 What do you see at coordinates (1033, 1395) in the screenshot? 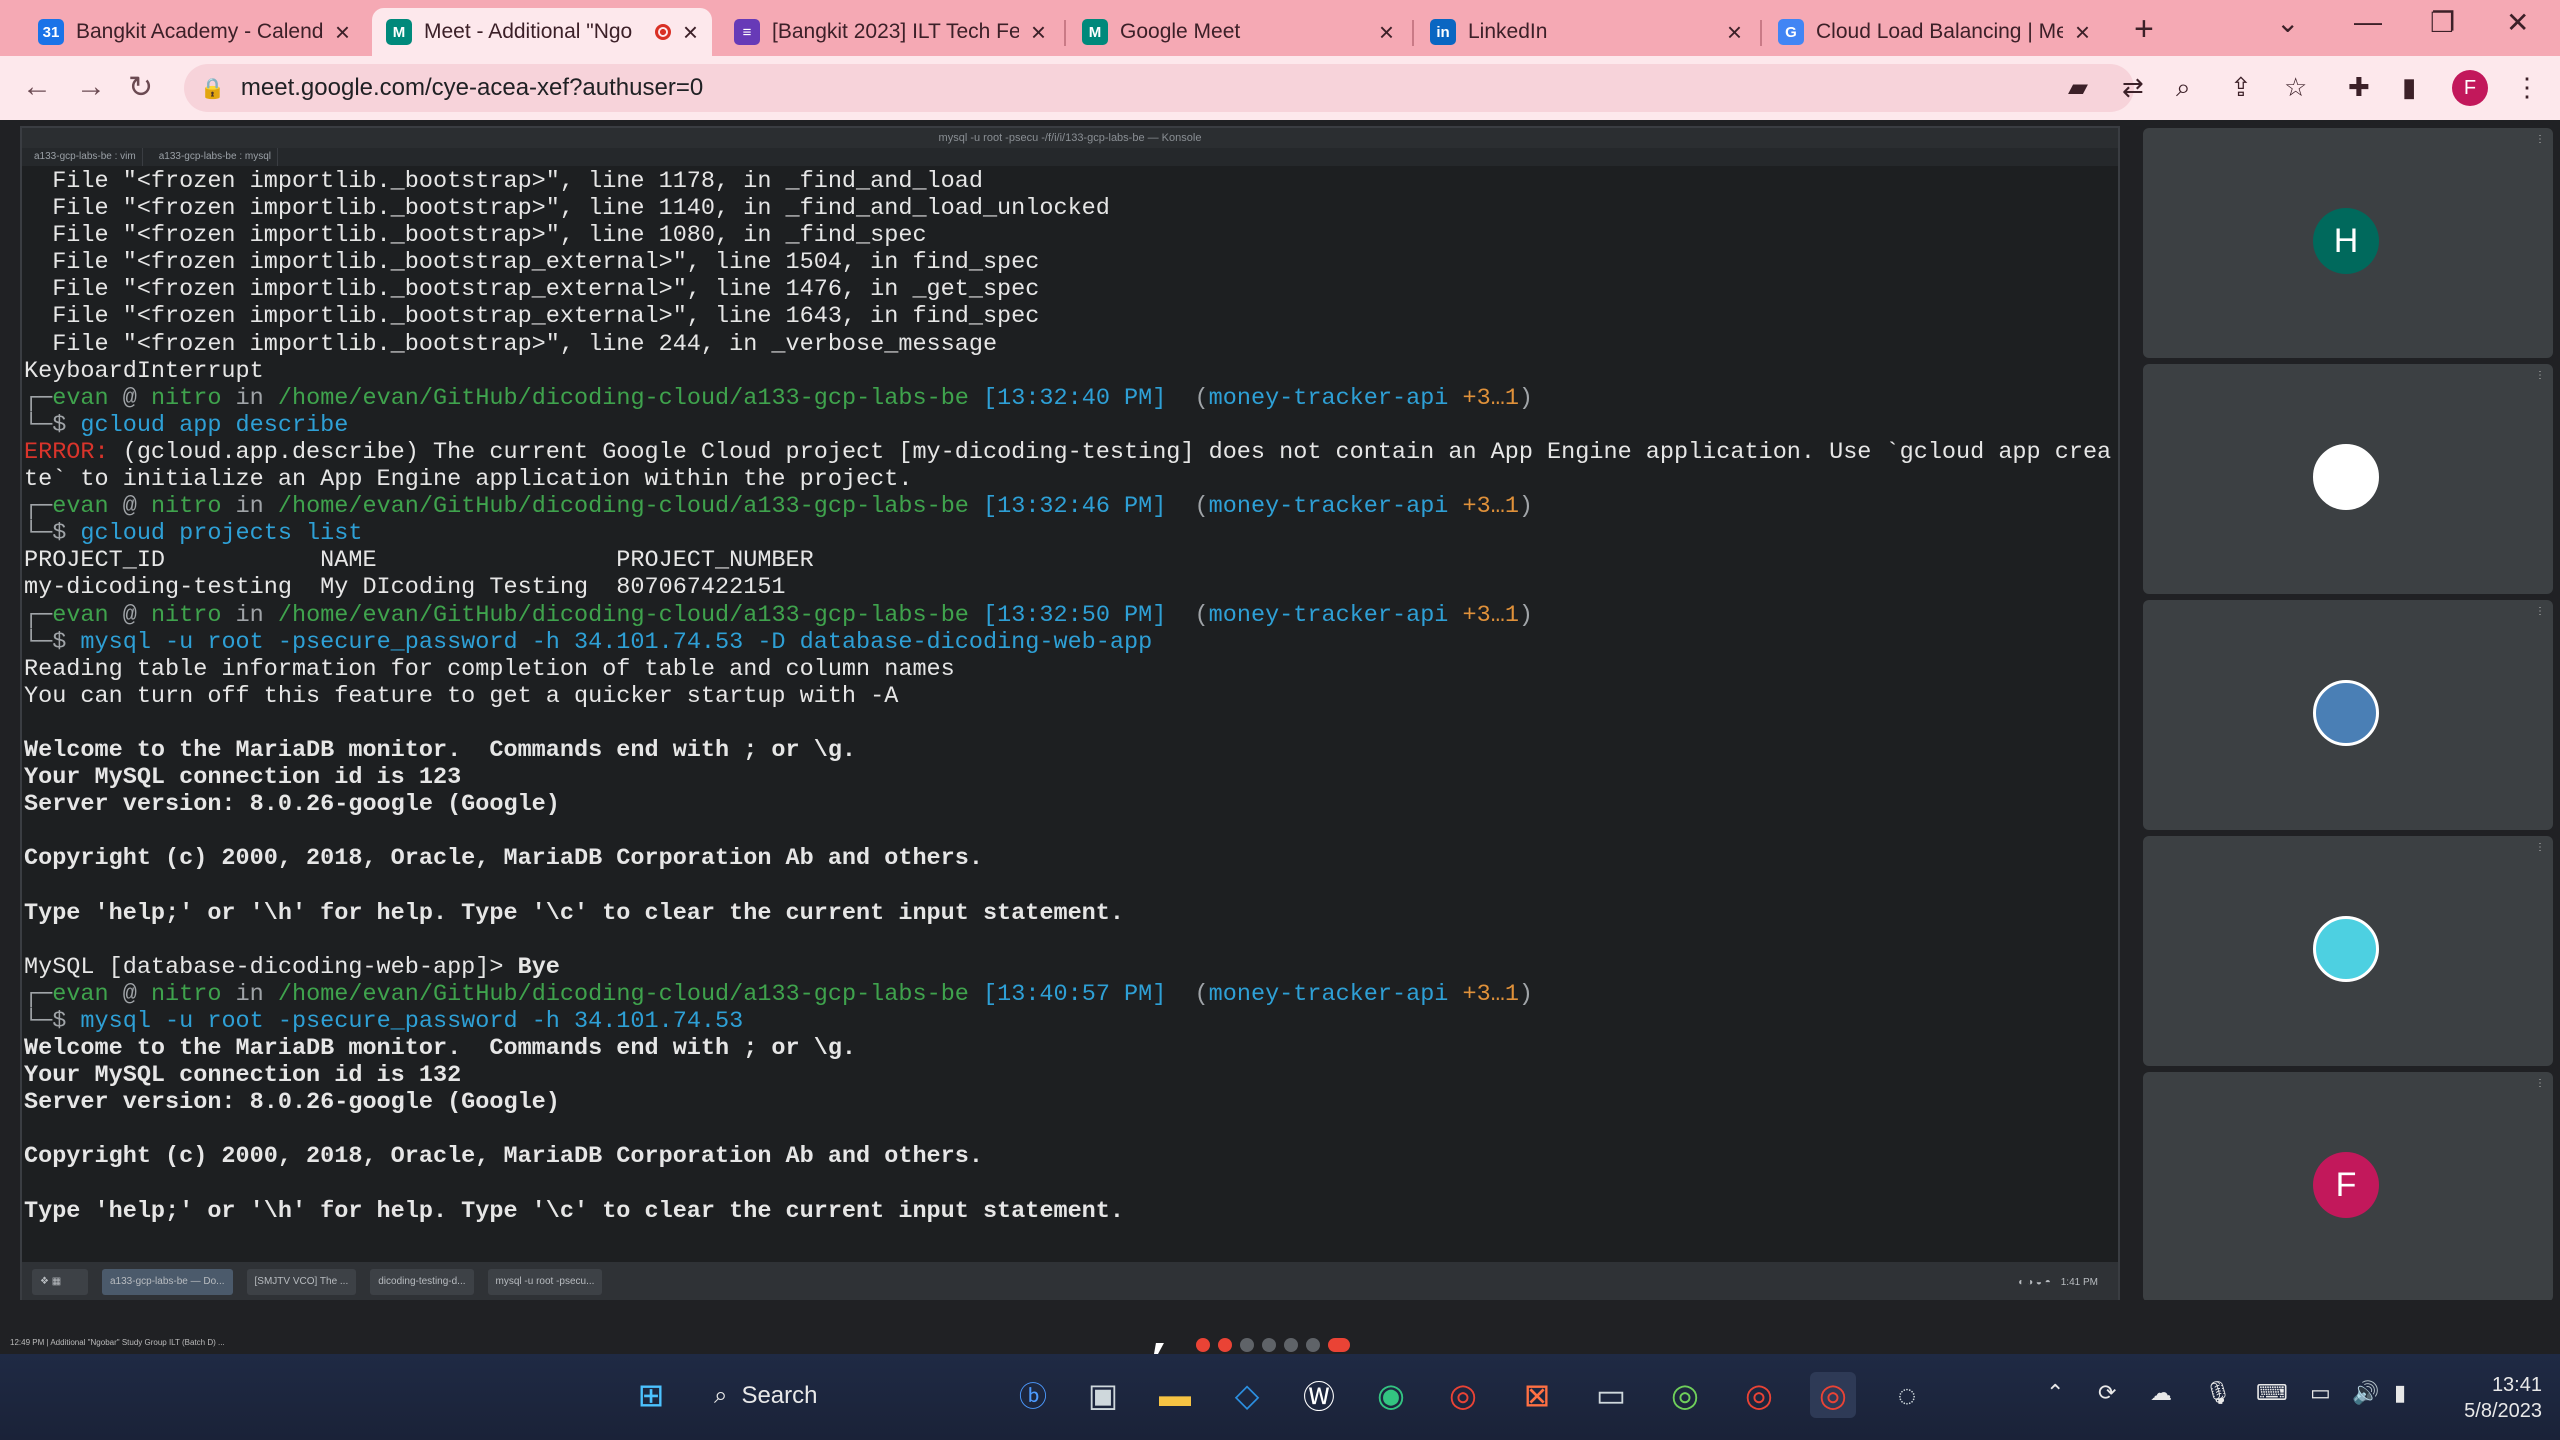
I see `bing-icon: ⓑ` at bounding box center [1033, 1395].